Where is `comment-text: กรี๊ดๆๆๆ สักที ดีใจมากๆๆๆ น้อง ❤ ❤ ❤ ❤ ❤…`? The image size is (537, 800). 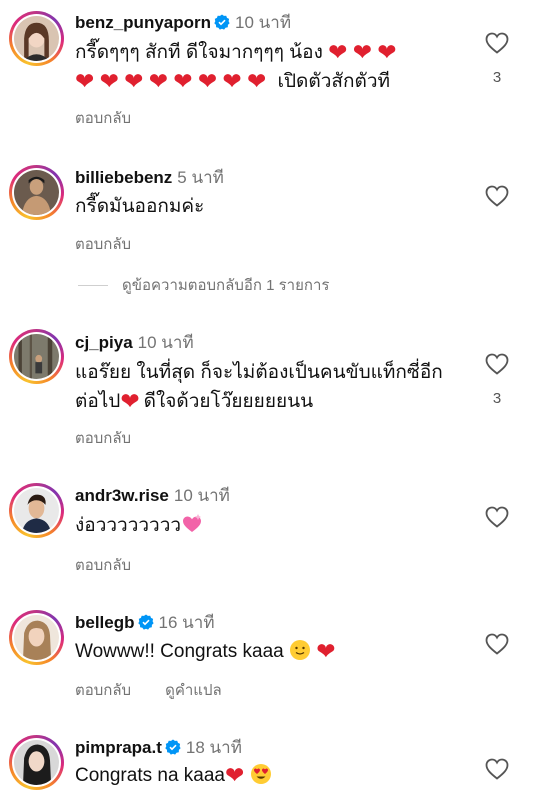 comment-text: กรี๊ดๆๆๆ สักที ดีใจมากๆๆๆ น้อง ❤ ❤ ❤ ❤ ❤… is located at coordinates (265, 67).